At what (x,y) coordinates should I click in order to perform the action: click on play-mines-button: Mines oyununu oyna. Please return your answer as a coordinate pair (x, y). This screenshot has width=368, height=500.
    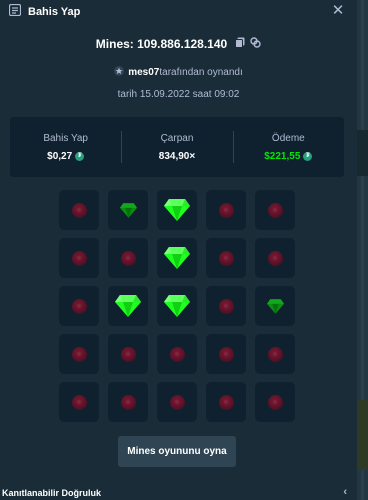
    Looking at the image, I should click on (177, 451).